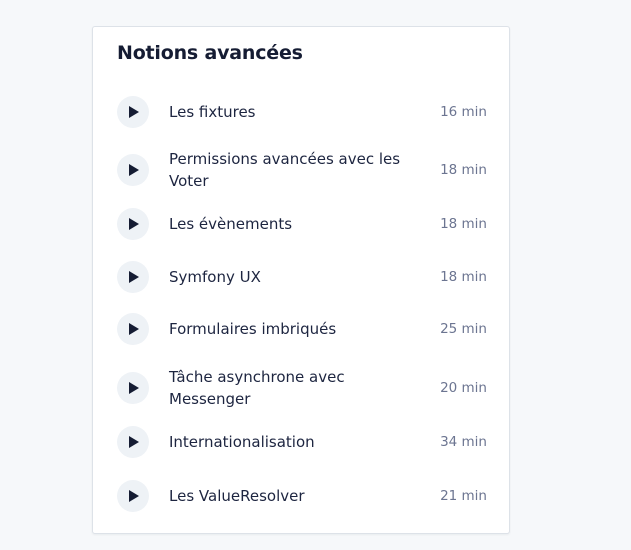 This screenshot has width=631, height=550. Describe the element at coordinates (291, 170) in the screenshot. I see `lesson-title: Permissions avancées avec les Voter` at that location.